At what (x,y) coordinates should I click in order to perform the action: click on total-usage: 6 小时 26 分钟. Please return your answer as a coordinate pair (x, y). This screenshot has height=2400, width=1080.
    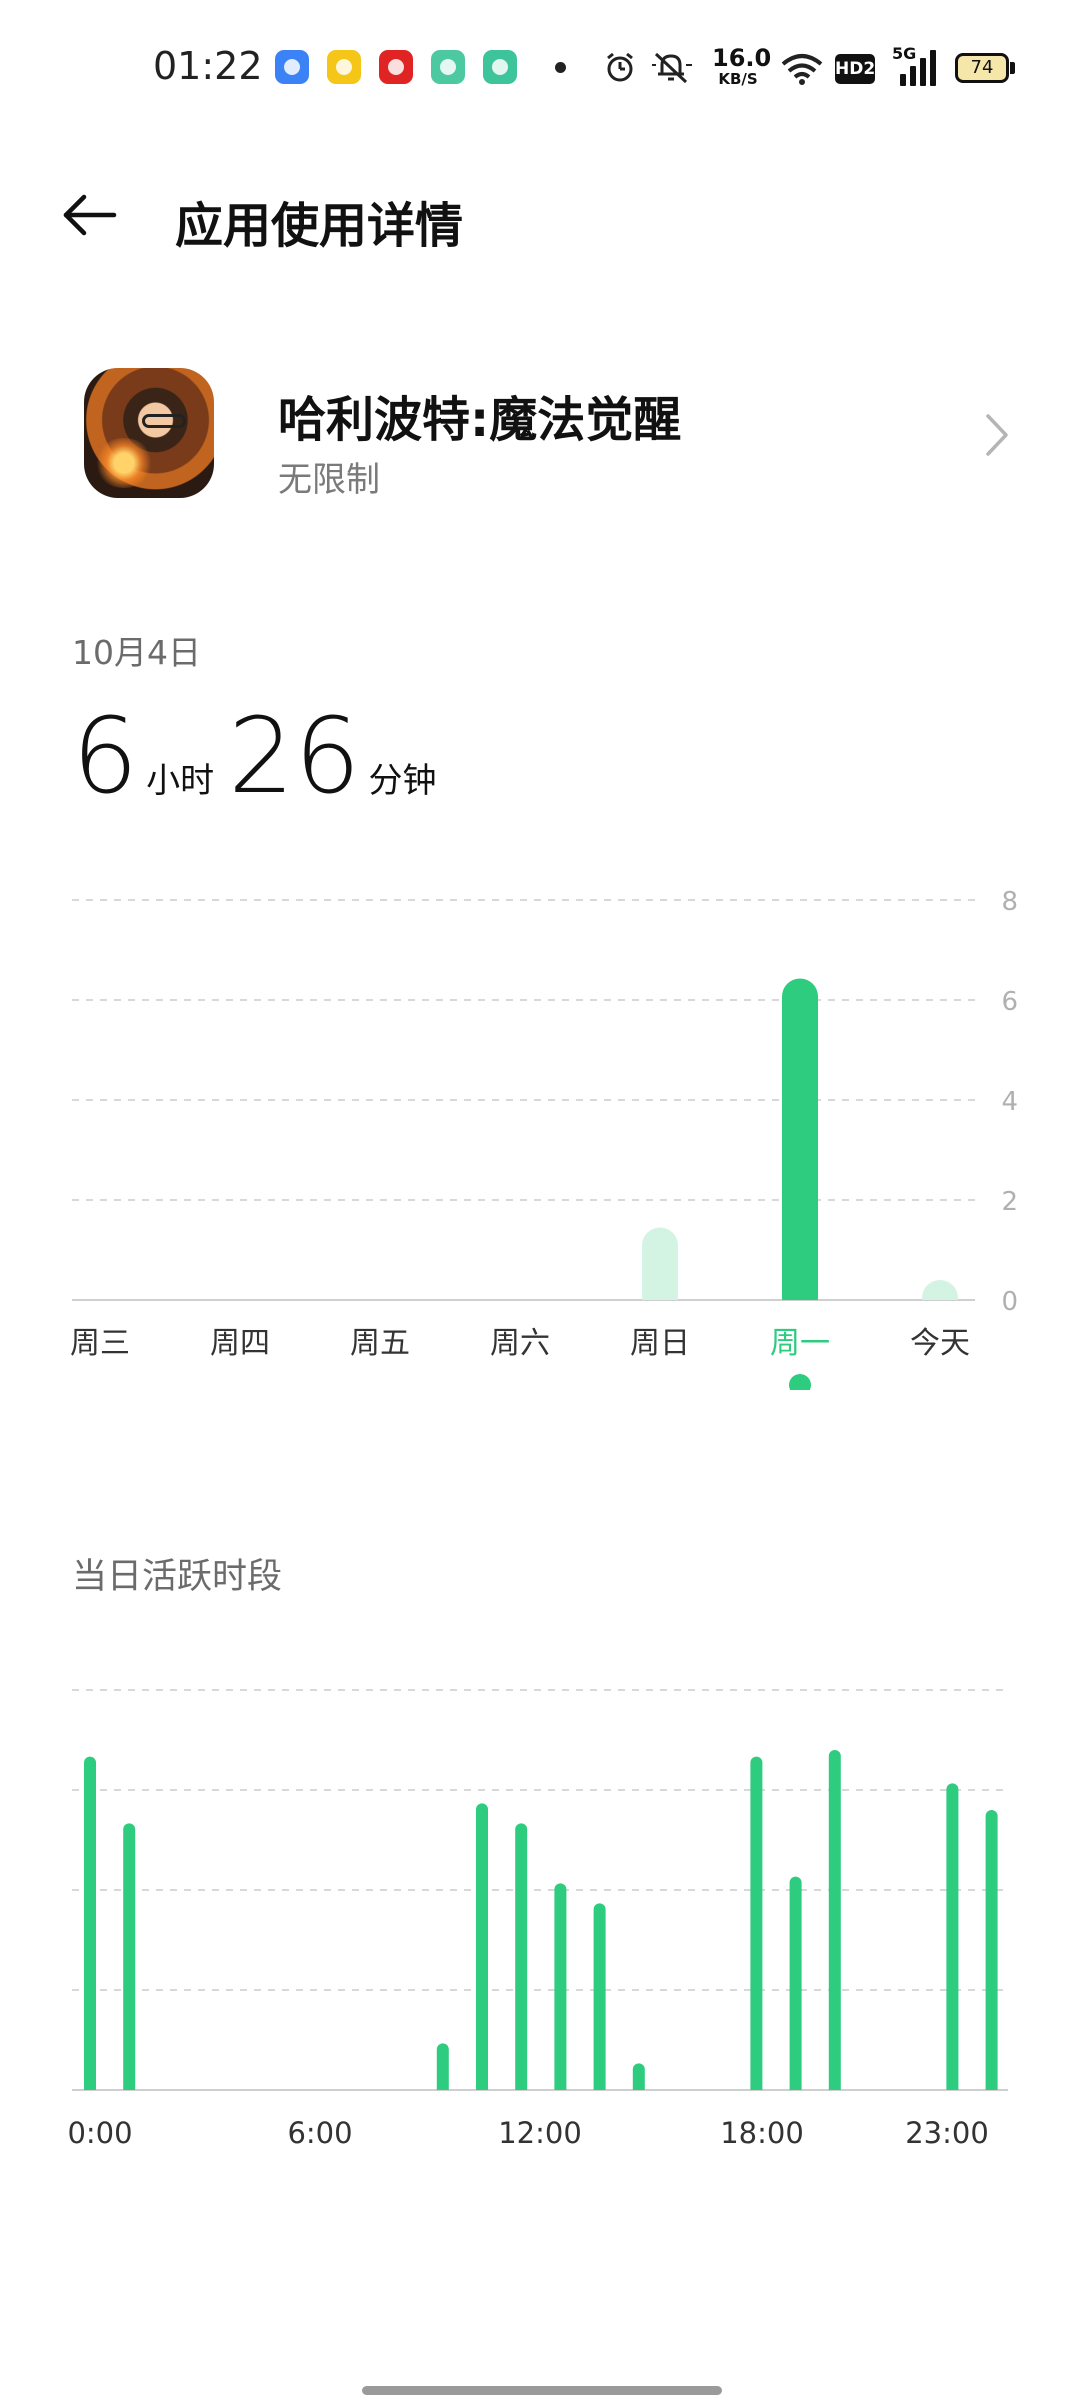
    Looking at the image, I should click on (261, 756).